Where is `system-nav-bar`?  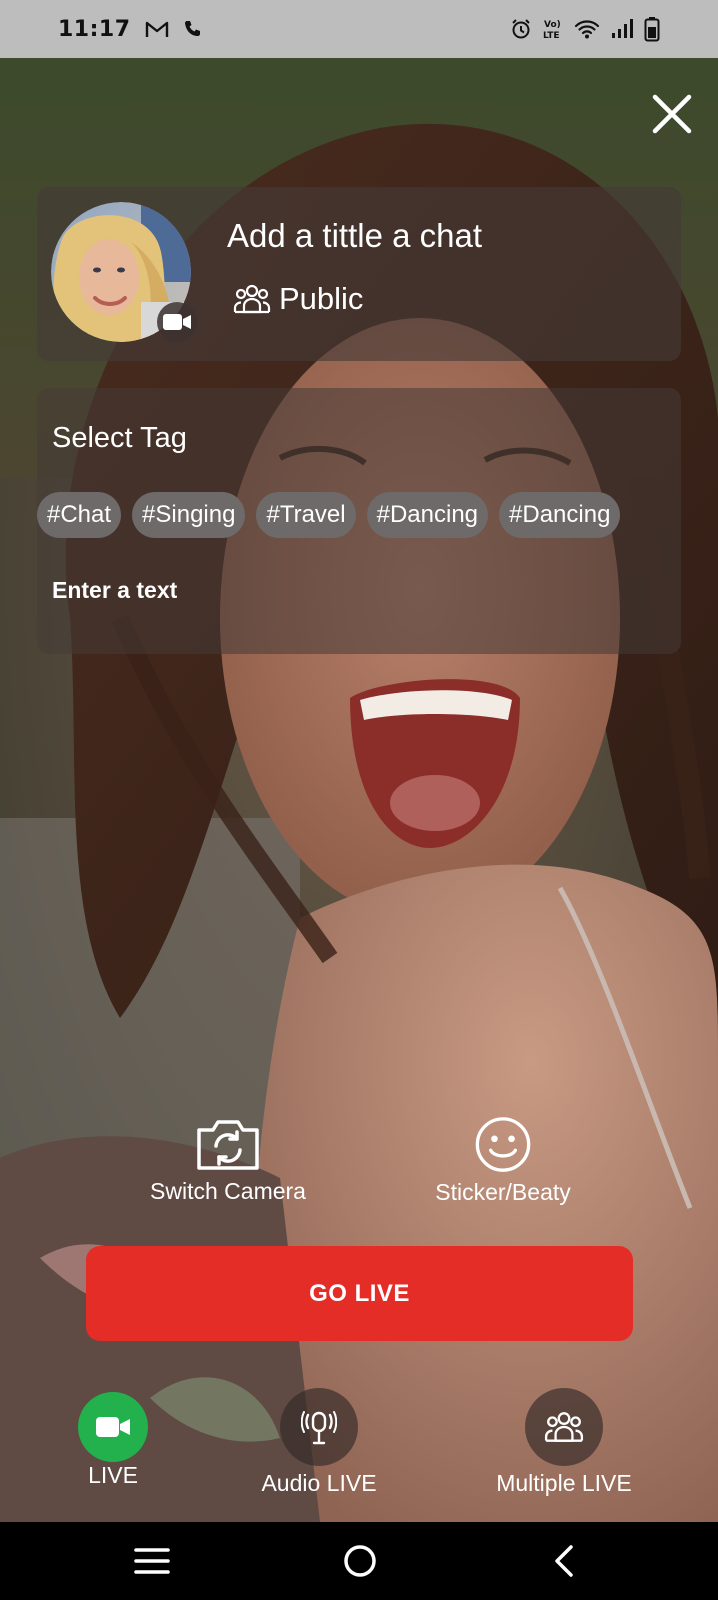 system-nav-bar is located at coordinates (359, 1561).